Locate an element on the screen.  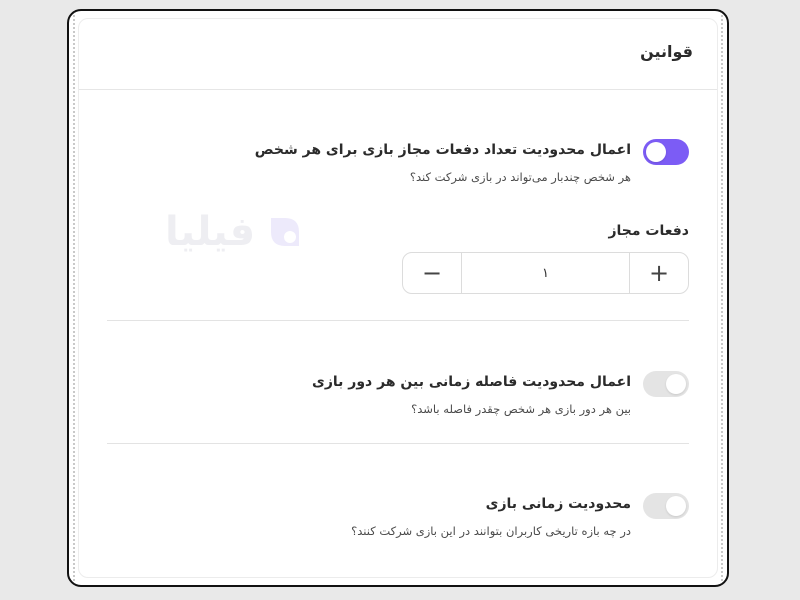
game-time-limit-toggle is located at coordinates (666, 506).